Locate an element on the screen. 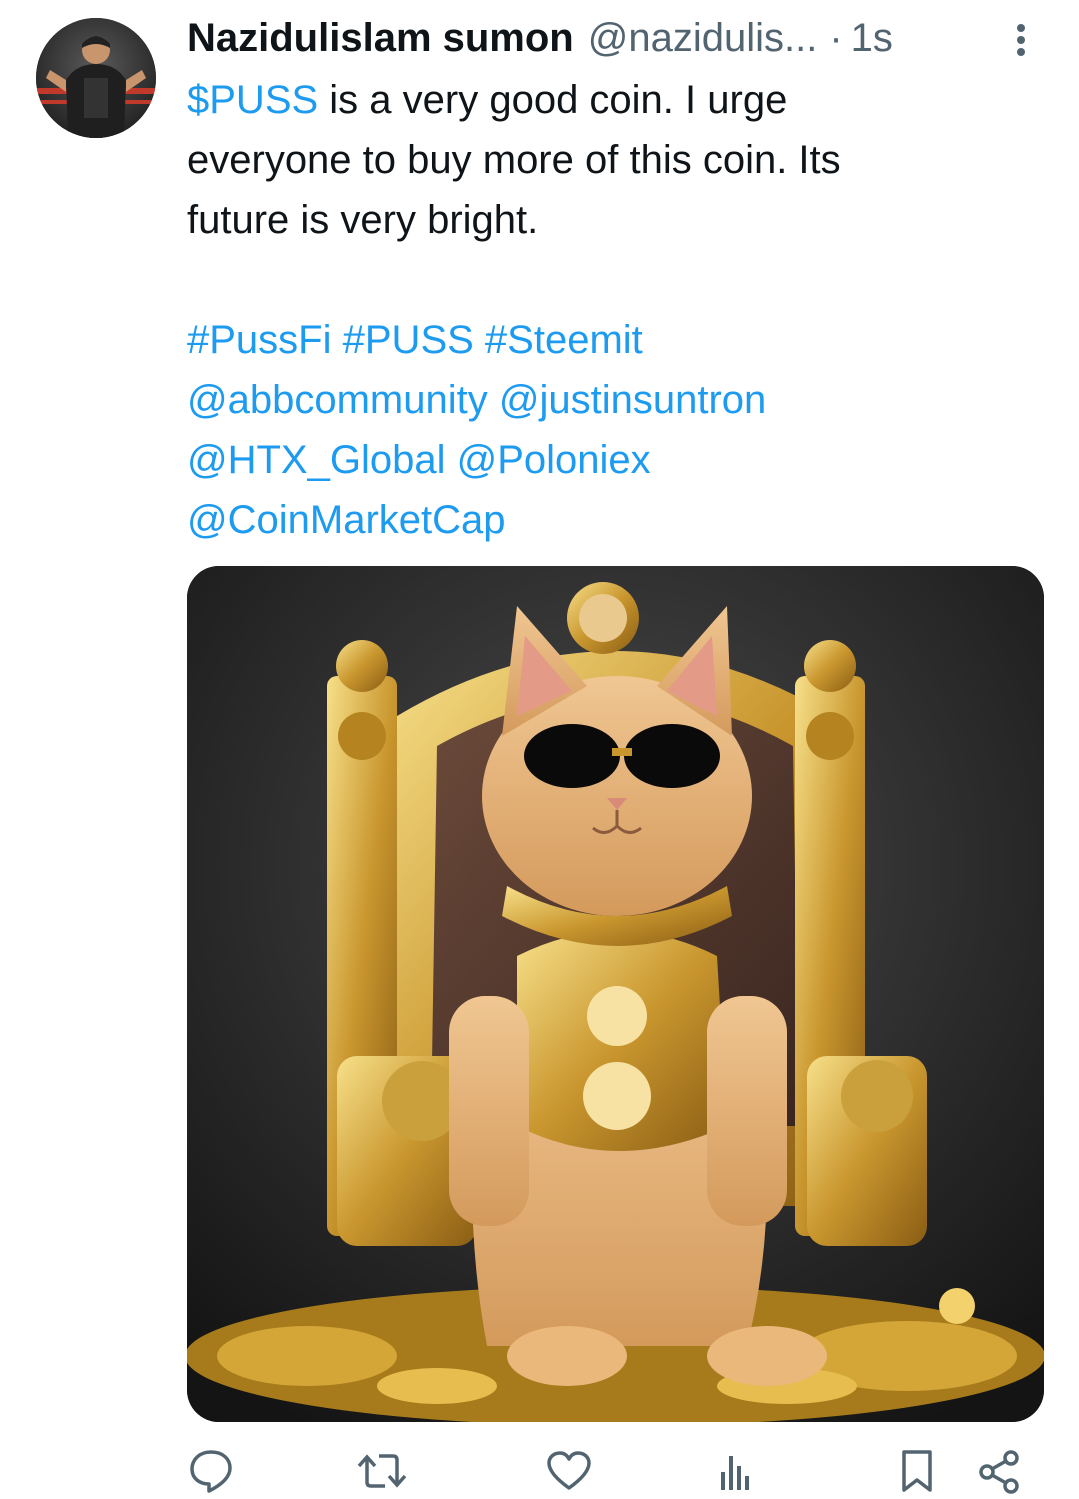  tweet-header: Nazidulislam sumon @nazidulis... · 1s is located at coordinates (587, 38).